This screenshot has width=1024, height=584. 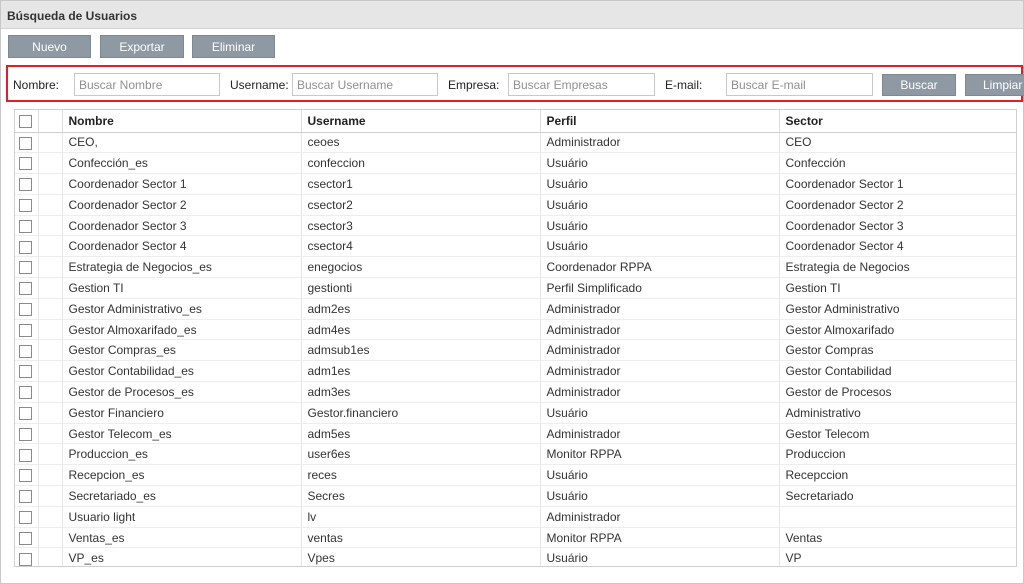 I want to click on delete-button: Eliminar, so click(x=233, y=46).